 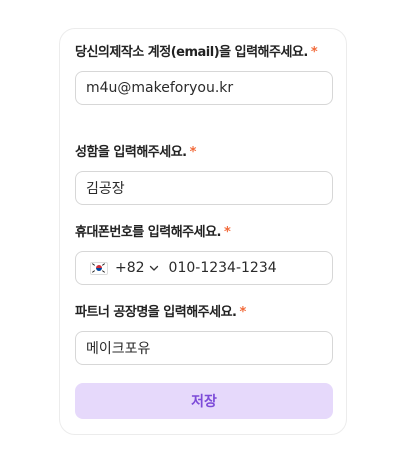 What do you see at coordinates (99, 268) in the screenshot?
I see `korea-flag-icon` at bounding box center [99, 268].